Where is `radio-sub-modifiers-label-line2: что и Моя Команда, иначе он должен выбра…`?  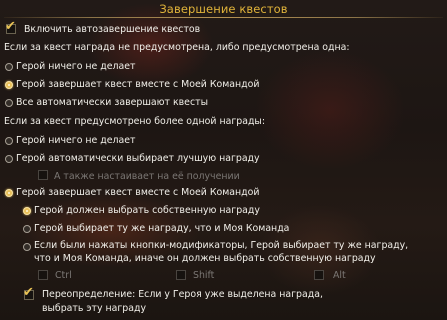 radio-sub-modifiers-label-line2: что и Моя Команда, иначе он должен выбра… is located at coordinates (205, 259).